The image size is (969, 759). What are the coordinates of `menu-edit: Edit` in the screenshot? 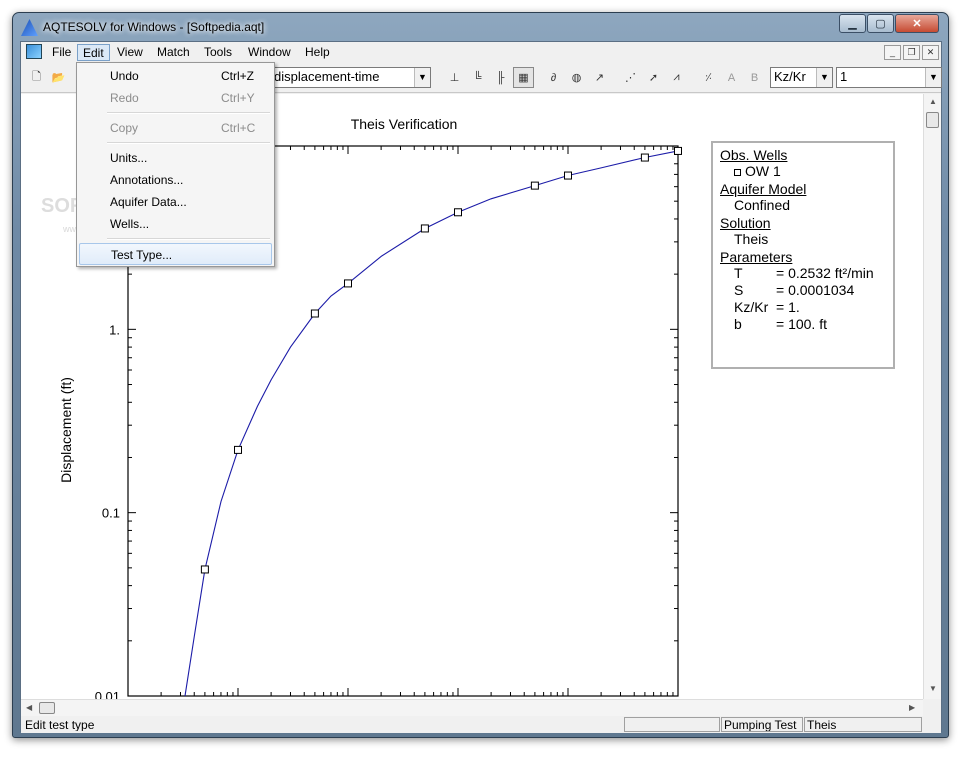 It's located at (93, 52).